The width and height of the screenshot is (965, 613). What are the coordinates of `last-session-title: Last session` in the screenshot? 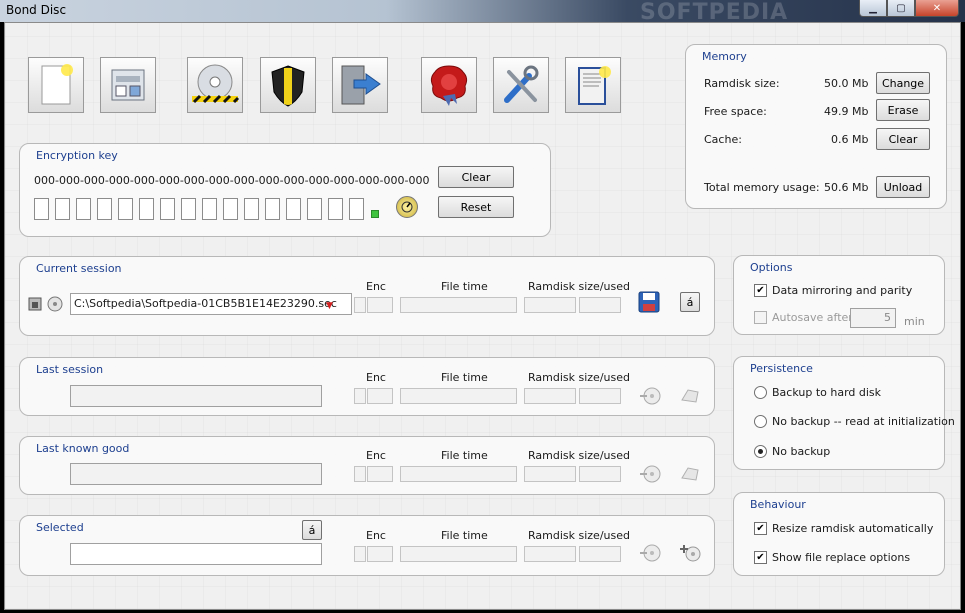 It's located at (70, 369).